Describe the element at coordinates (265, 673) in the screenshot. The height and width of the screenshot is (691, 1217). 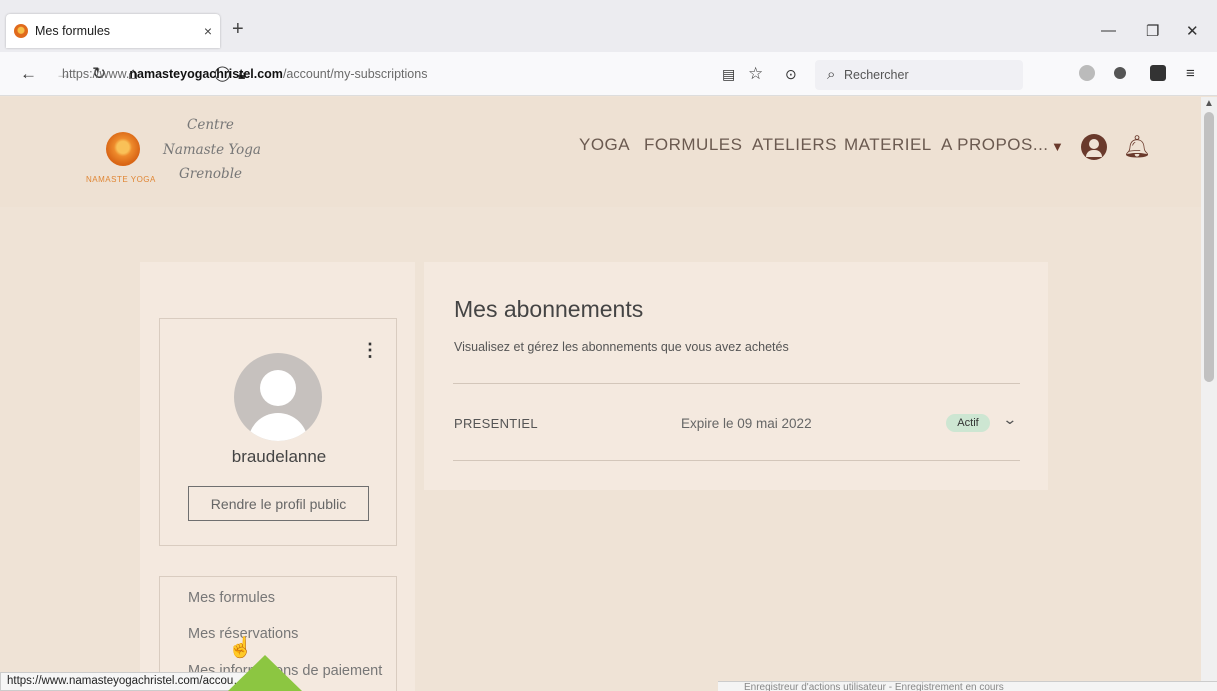
I see `highlight-arrow-icon` at that location.